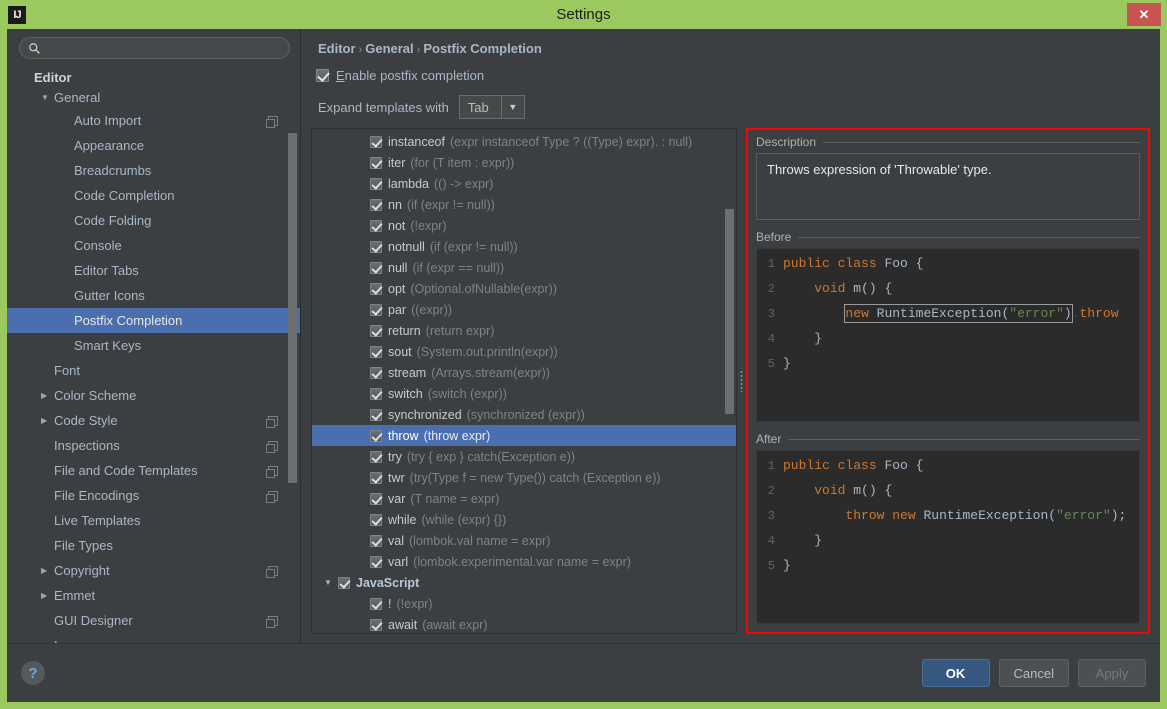  What do you see at coordinates (524, 267) in the screenshot?
I see `template-row: null (if (expr == null))` at bounding box center [524, 267].